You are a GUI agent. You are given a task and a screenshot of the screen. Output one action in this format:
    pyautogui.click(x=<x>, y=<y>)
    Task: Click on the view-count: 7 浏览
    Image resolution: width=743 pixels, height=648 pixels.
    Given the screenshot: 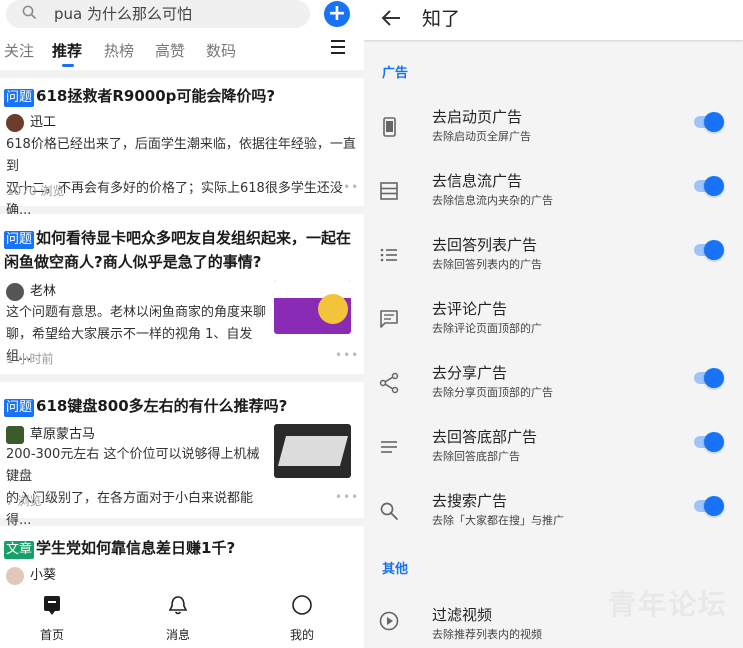 What is the action you would take?
    pyautogui.click(x=24, y=501)
    